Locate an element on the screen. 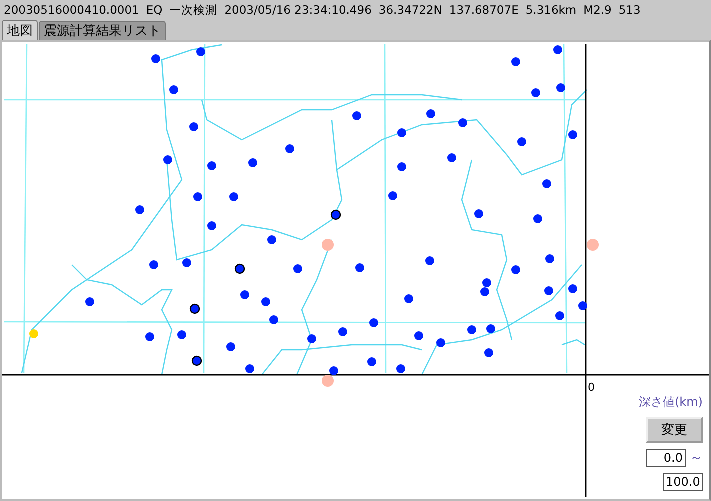 The image size is (711, 501). depth-label: 深さ値(km) is located at coordinates (670, 402).